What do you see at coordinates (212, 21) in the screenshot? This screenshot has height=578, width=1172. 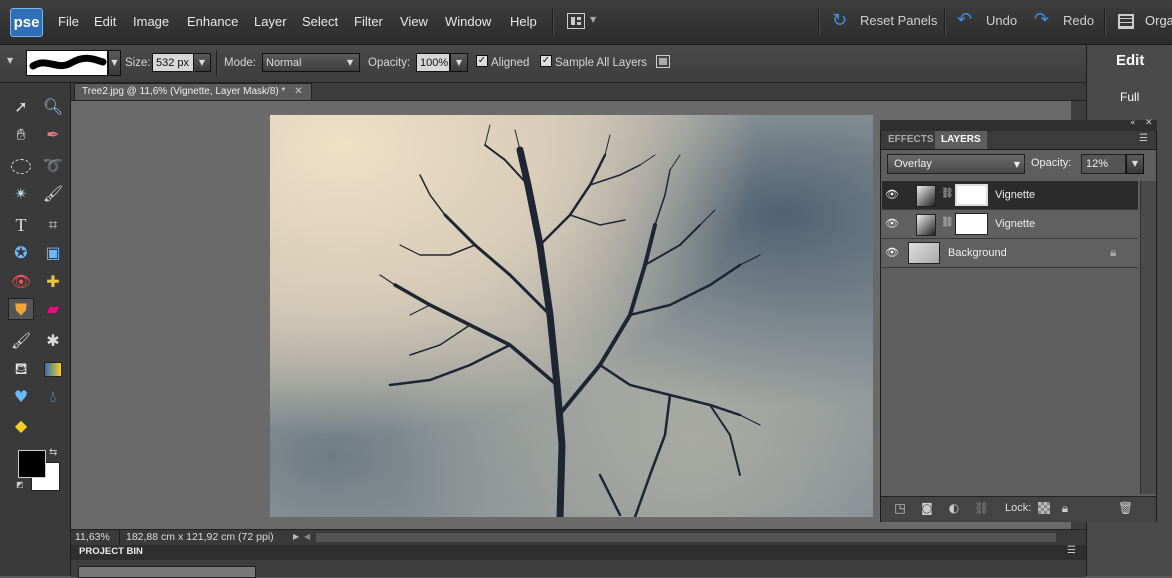 I see `menu-enhance: Enhance` at bounding box center [212, 21].